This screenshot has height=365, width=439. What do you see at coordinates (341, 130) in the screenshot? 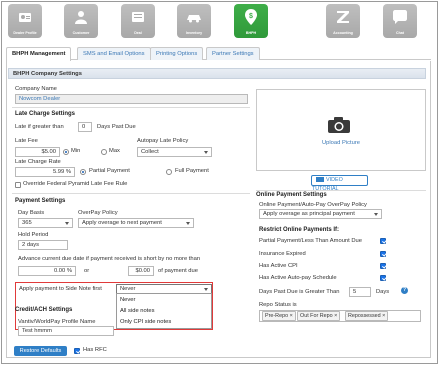
I see `picture-box: Upload Picture` at bounding box center [341, 130].